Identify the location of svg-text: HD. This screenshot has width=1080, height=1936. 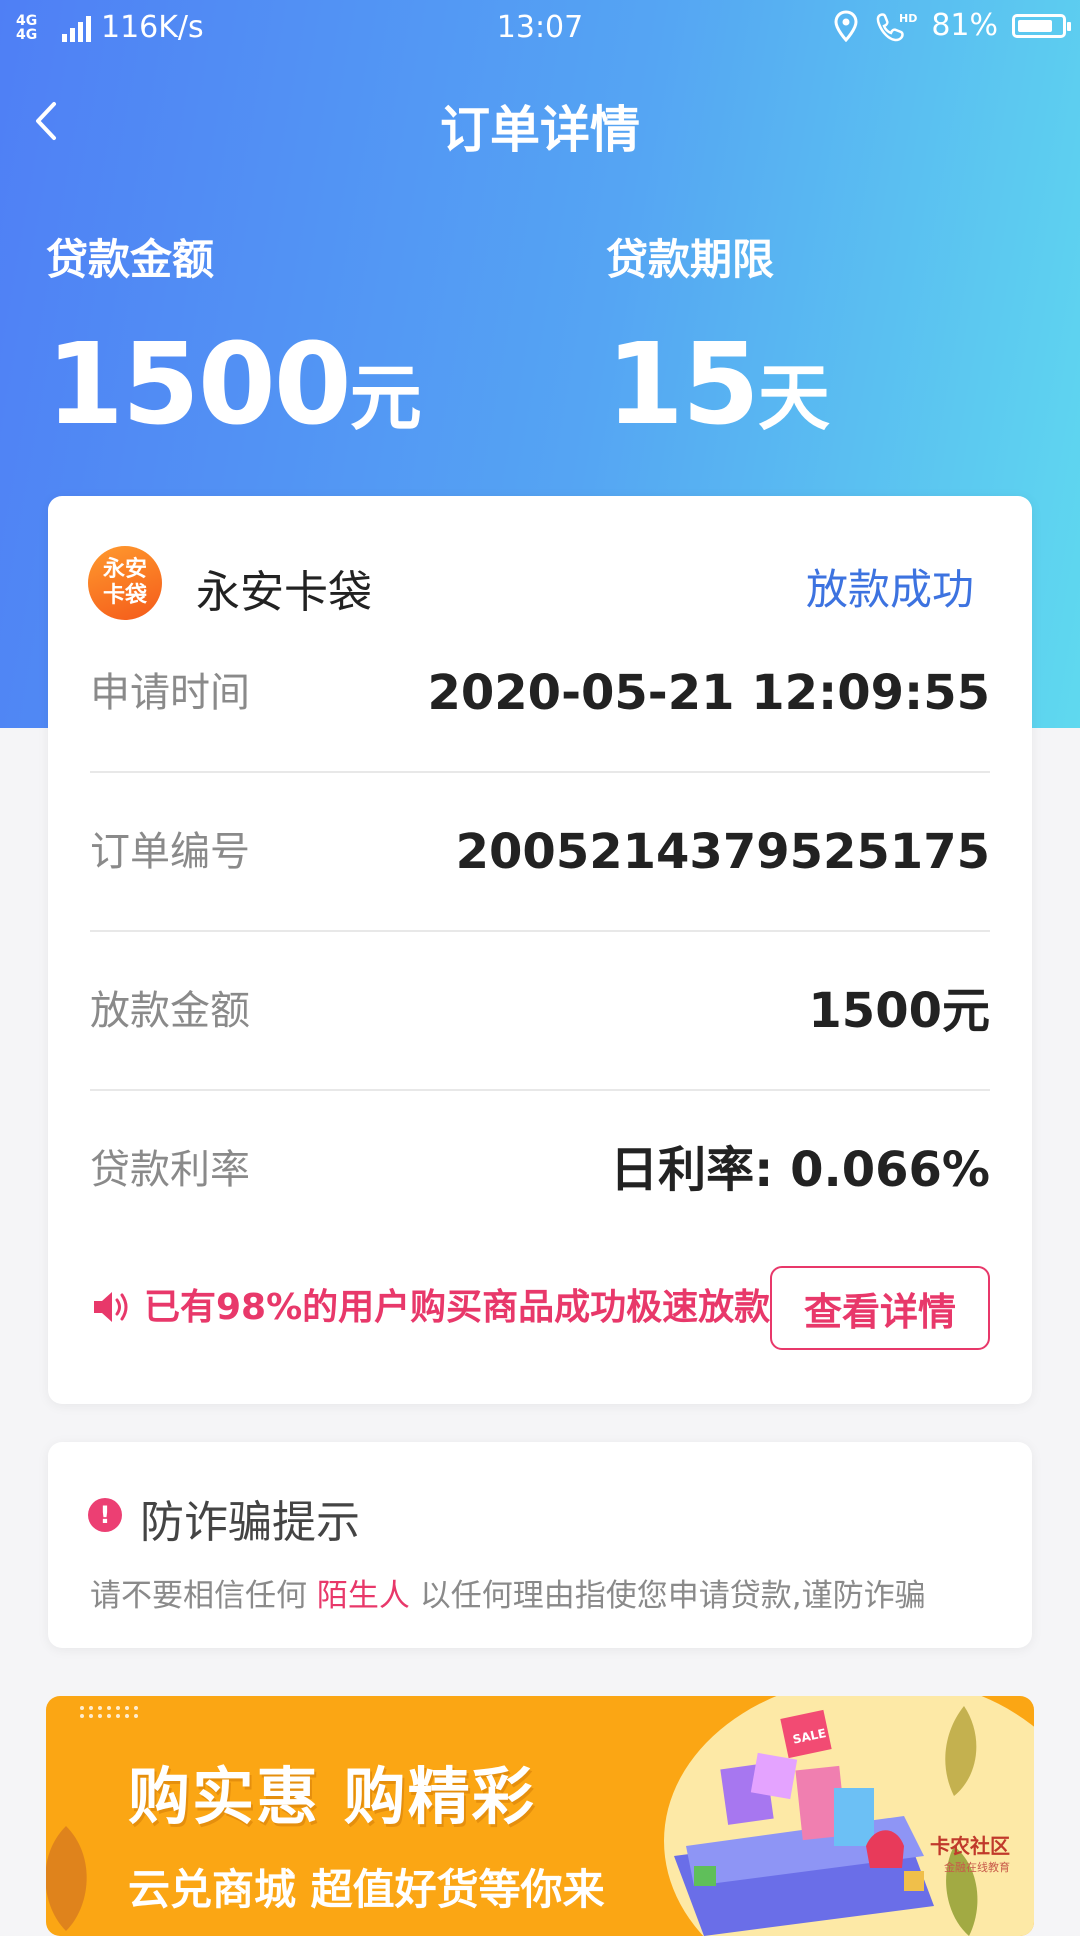
(908, 18).